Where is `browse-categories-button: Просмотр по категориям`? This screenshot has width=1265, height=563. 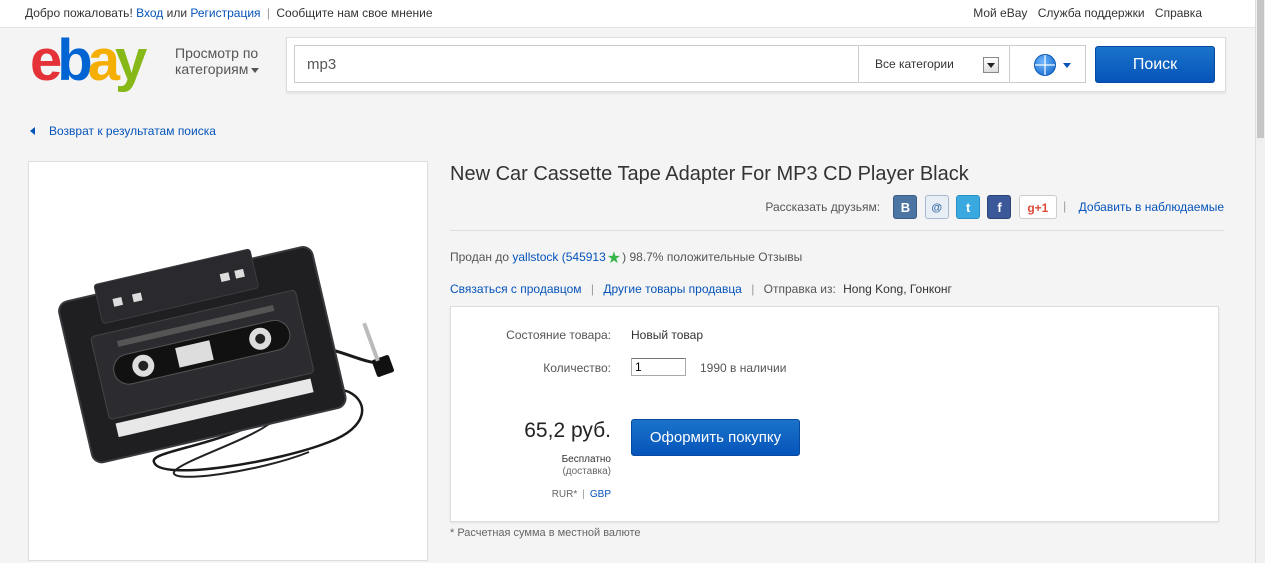
browse-categories-button: Просмотр по категориям is located at coordinates (222, 61).